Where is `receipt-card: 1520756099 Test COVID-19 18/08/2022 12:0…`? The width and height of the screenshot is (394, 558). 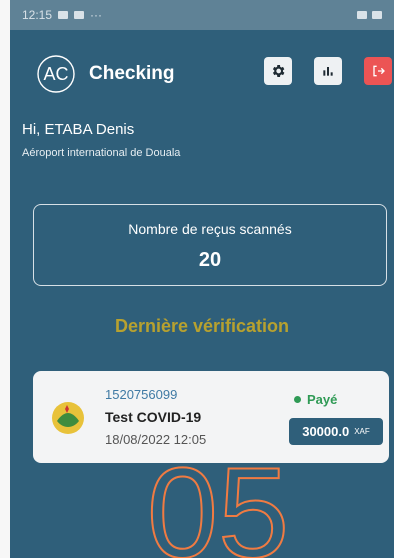 receipt-card: 1520756099 Test COVID-19 18/08/2022 12:0… is located at coordinates (211, 417).